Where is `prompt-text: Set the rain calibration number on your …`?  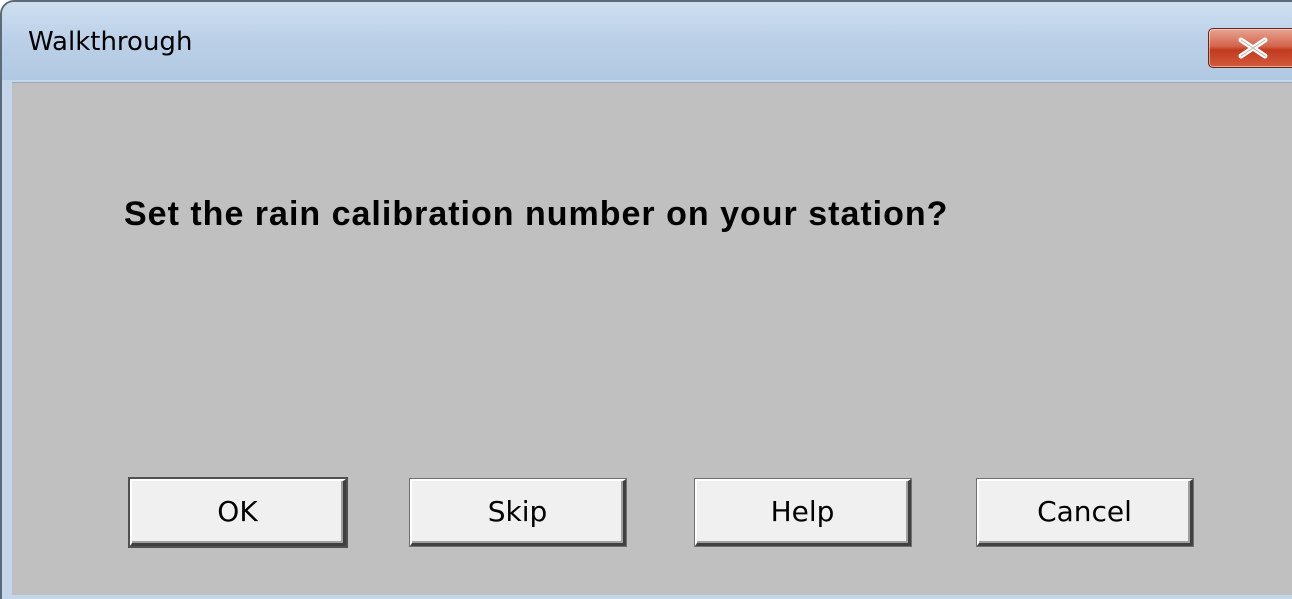
prompt-text: Set the rain calibration number on your … is located at coordinates (536, 214).